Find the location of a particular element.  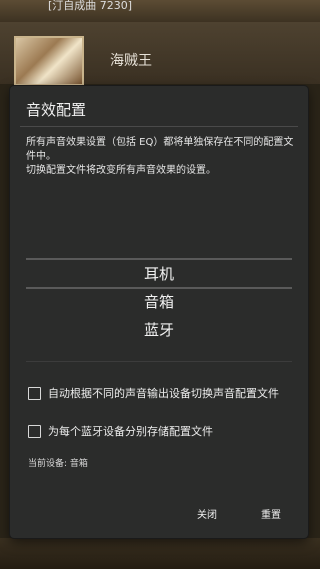

per-bluetooth-label: 为每个蓝牙设备分别存储配置文件 is located at coordinates (130, 431).